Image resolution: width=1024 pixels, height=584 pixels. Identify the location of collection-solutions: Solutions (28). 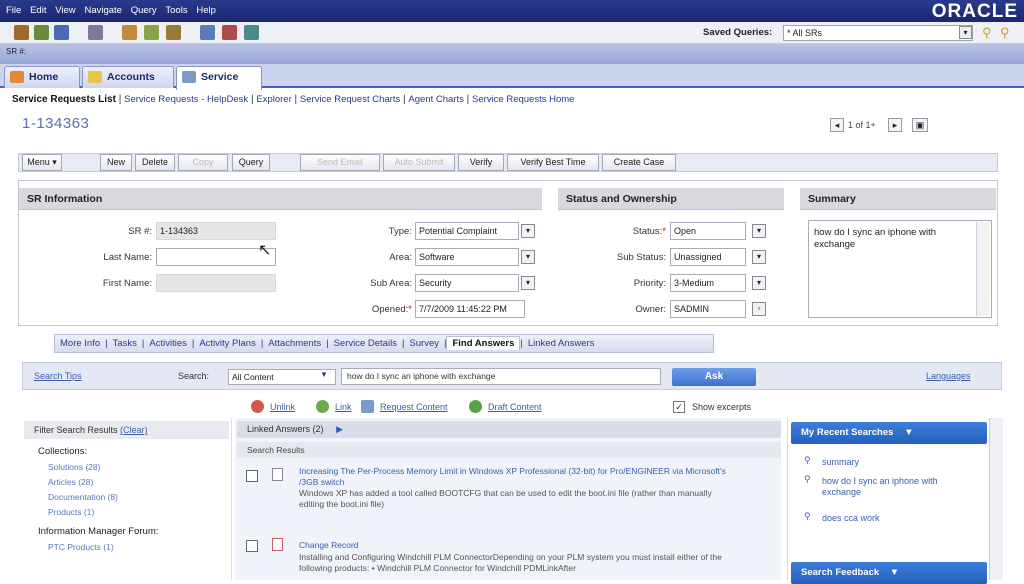
(74, 467).